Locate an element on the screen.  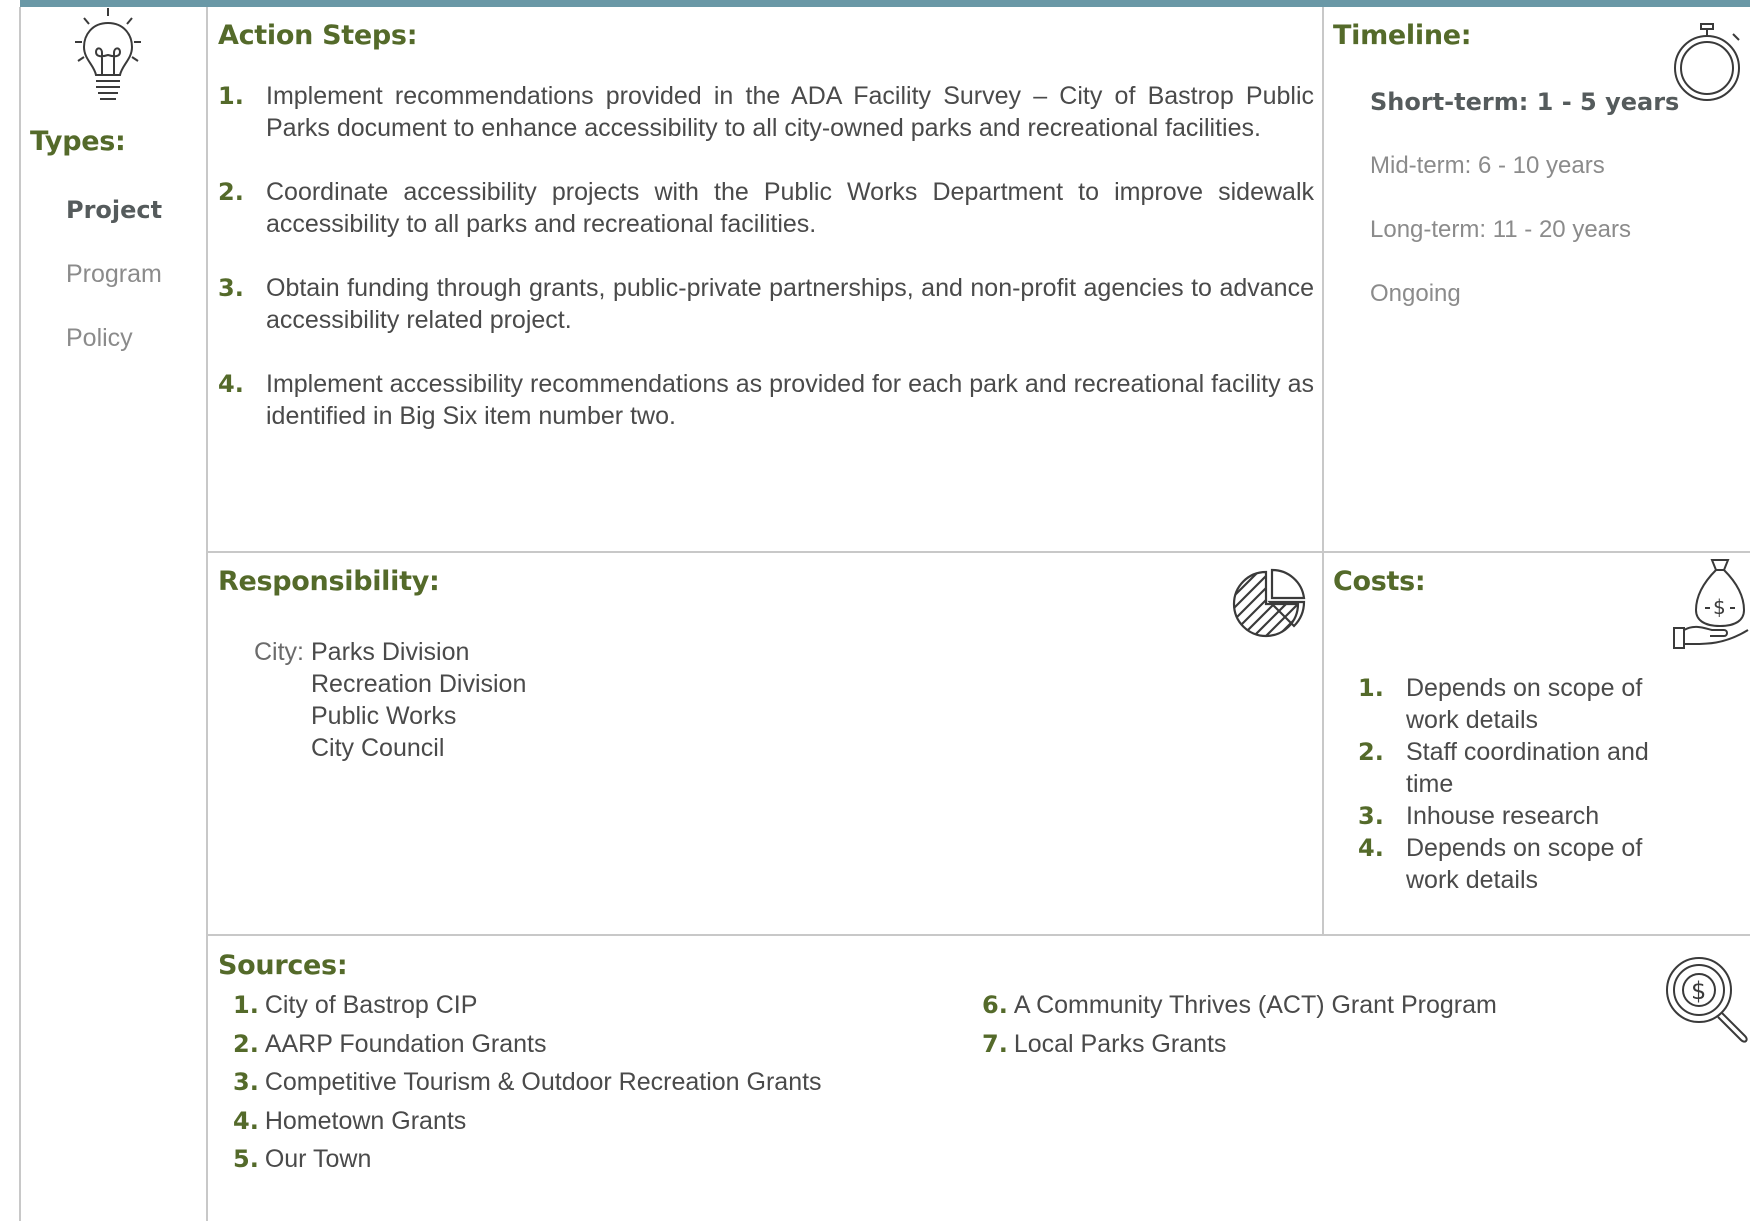
source-text: A Community Thrives (ACT) Grant Program is located at coordinates (1255, 1005).